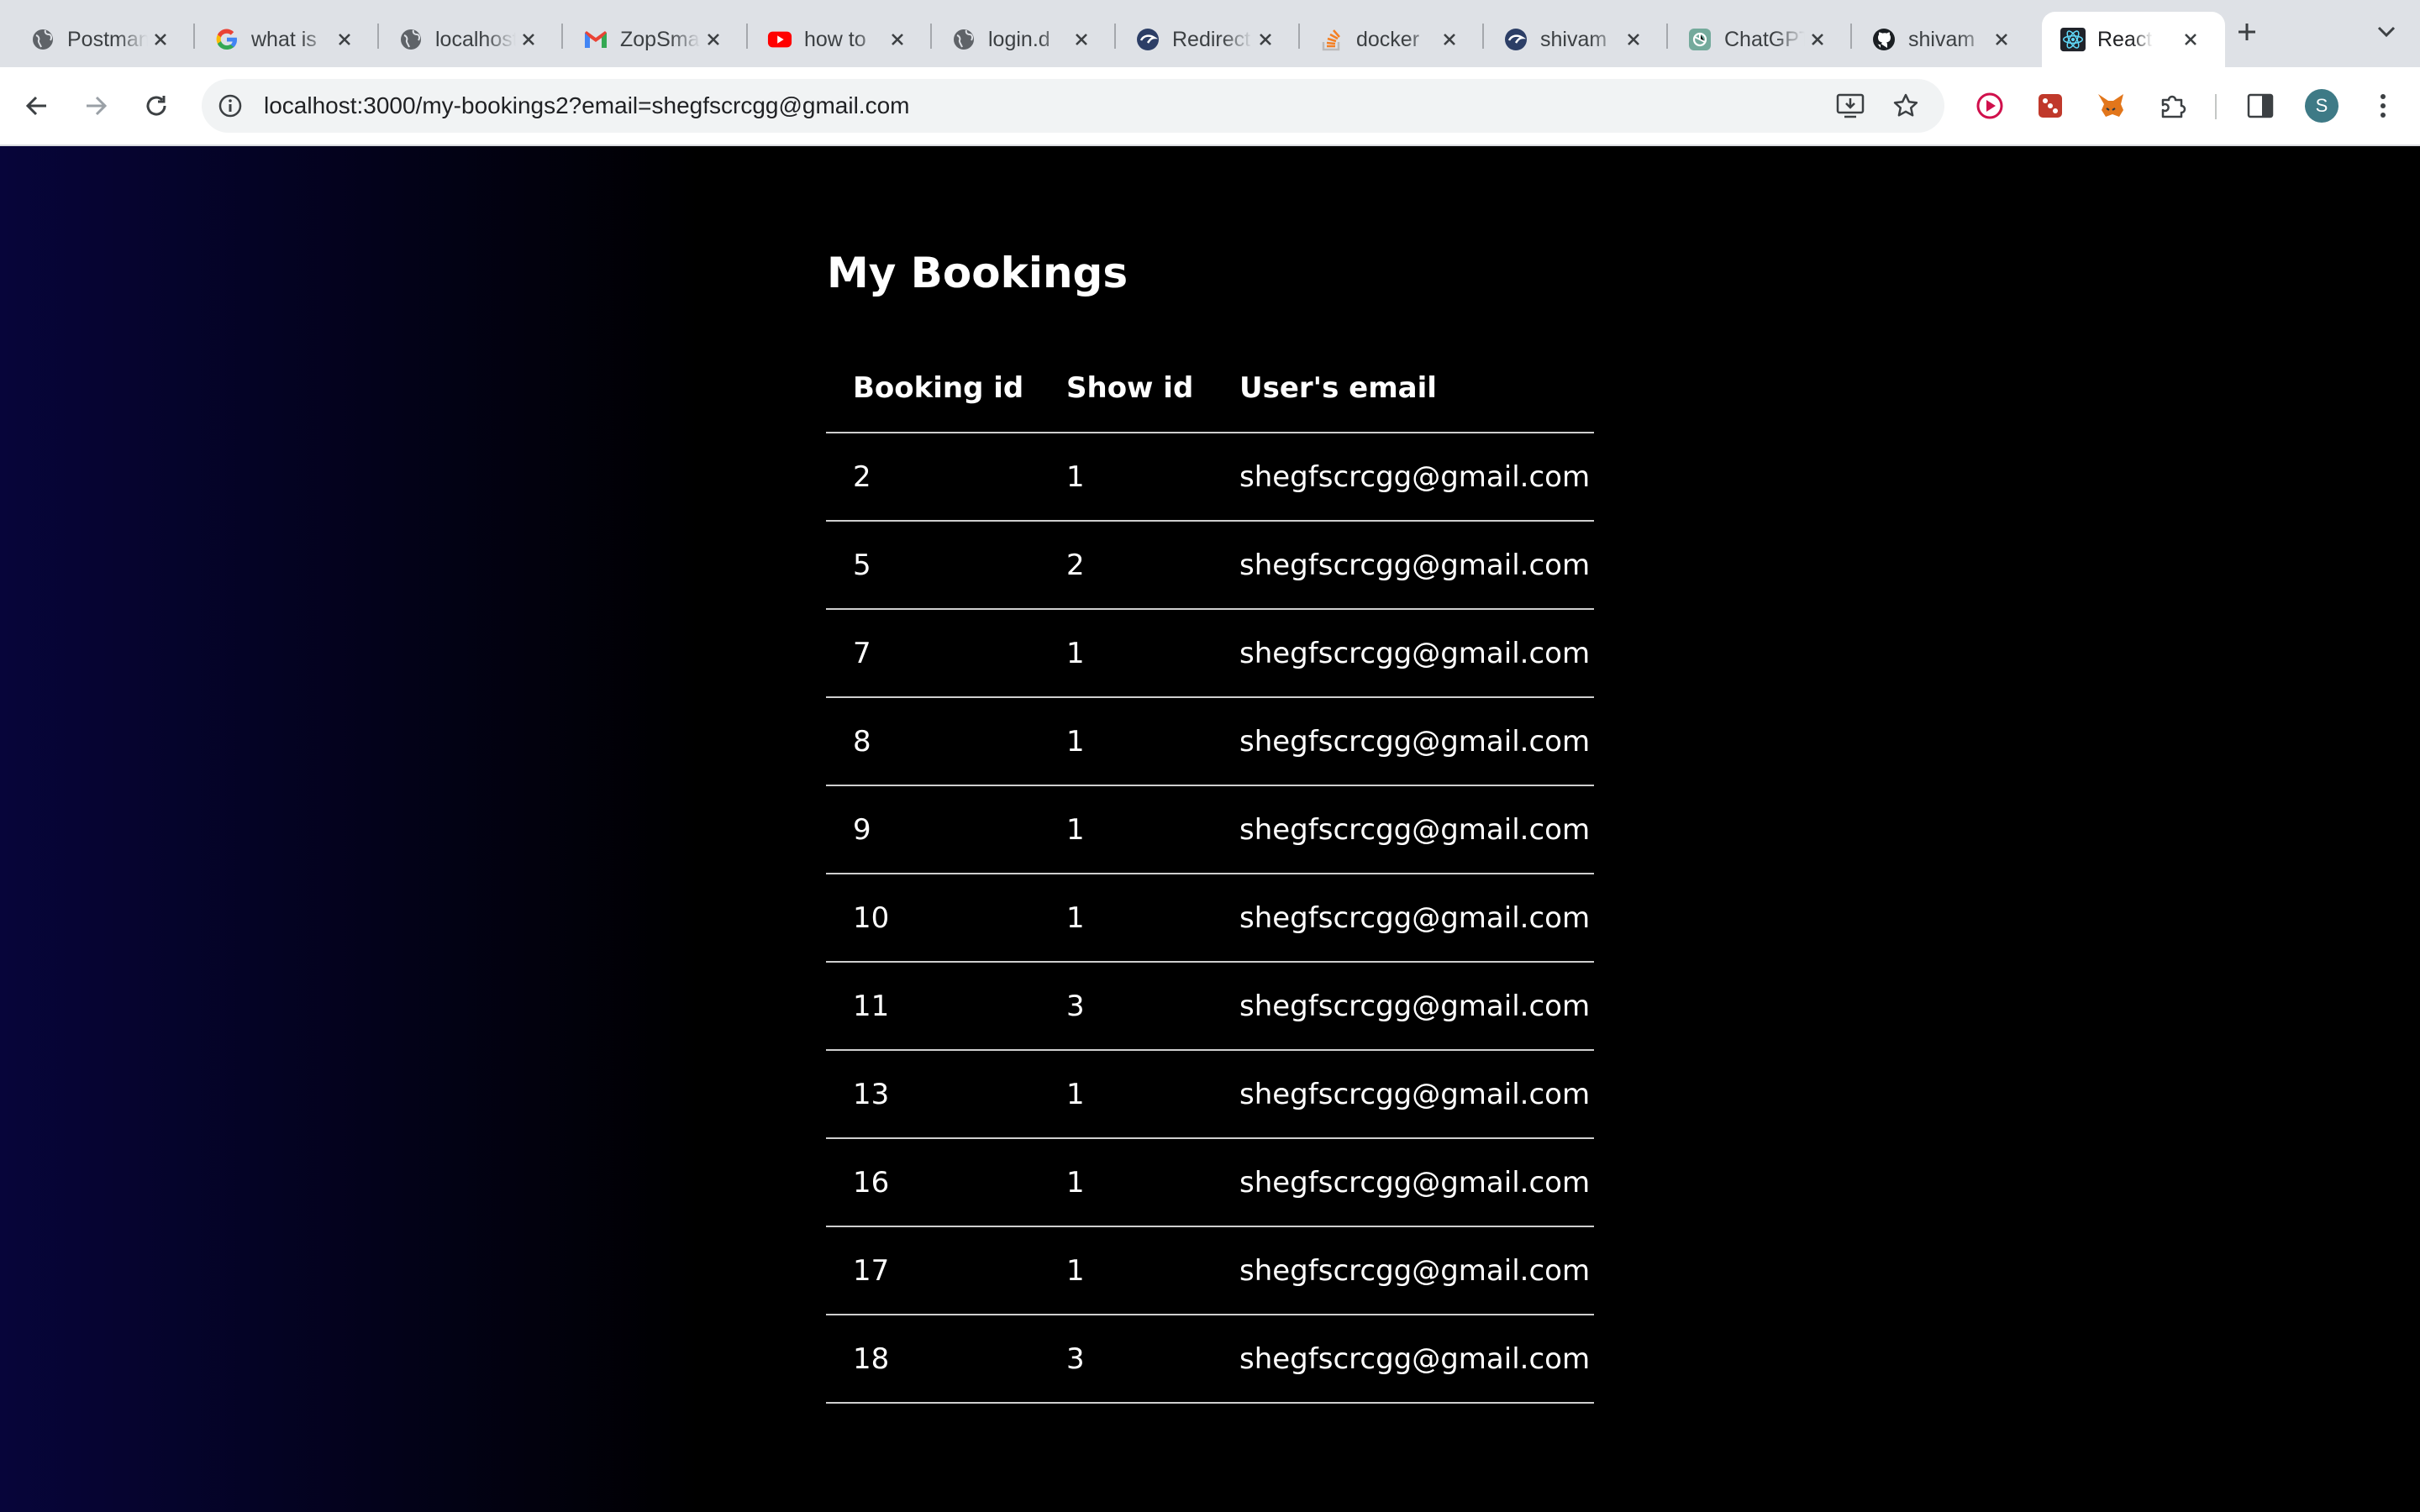  Describe the element at coordinates (2111, 106) in the screenshot. I see `extension-metamask-button` at that location.